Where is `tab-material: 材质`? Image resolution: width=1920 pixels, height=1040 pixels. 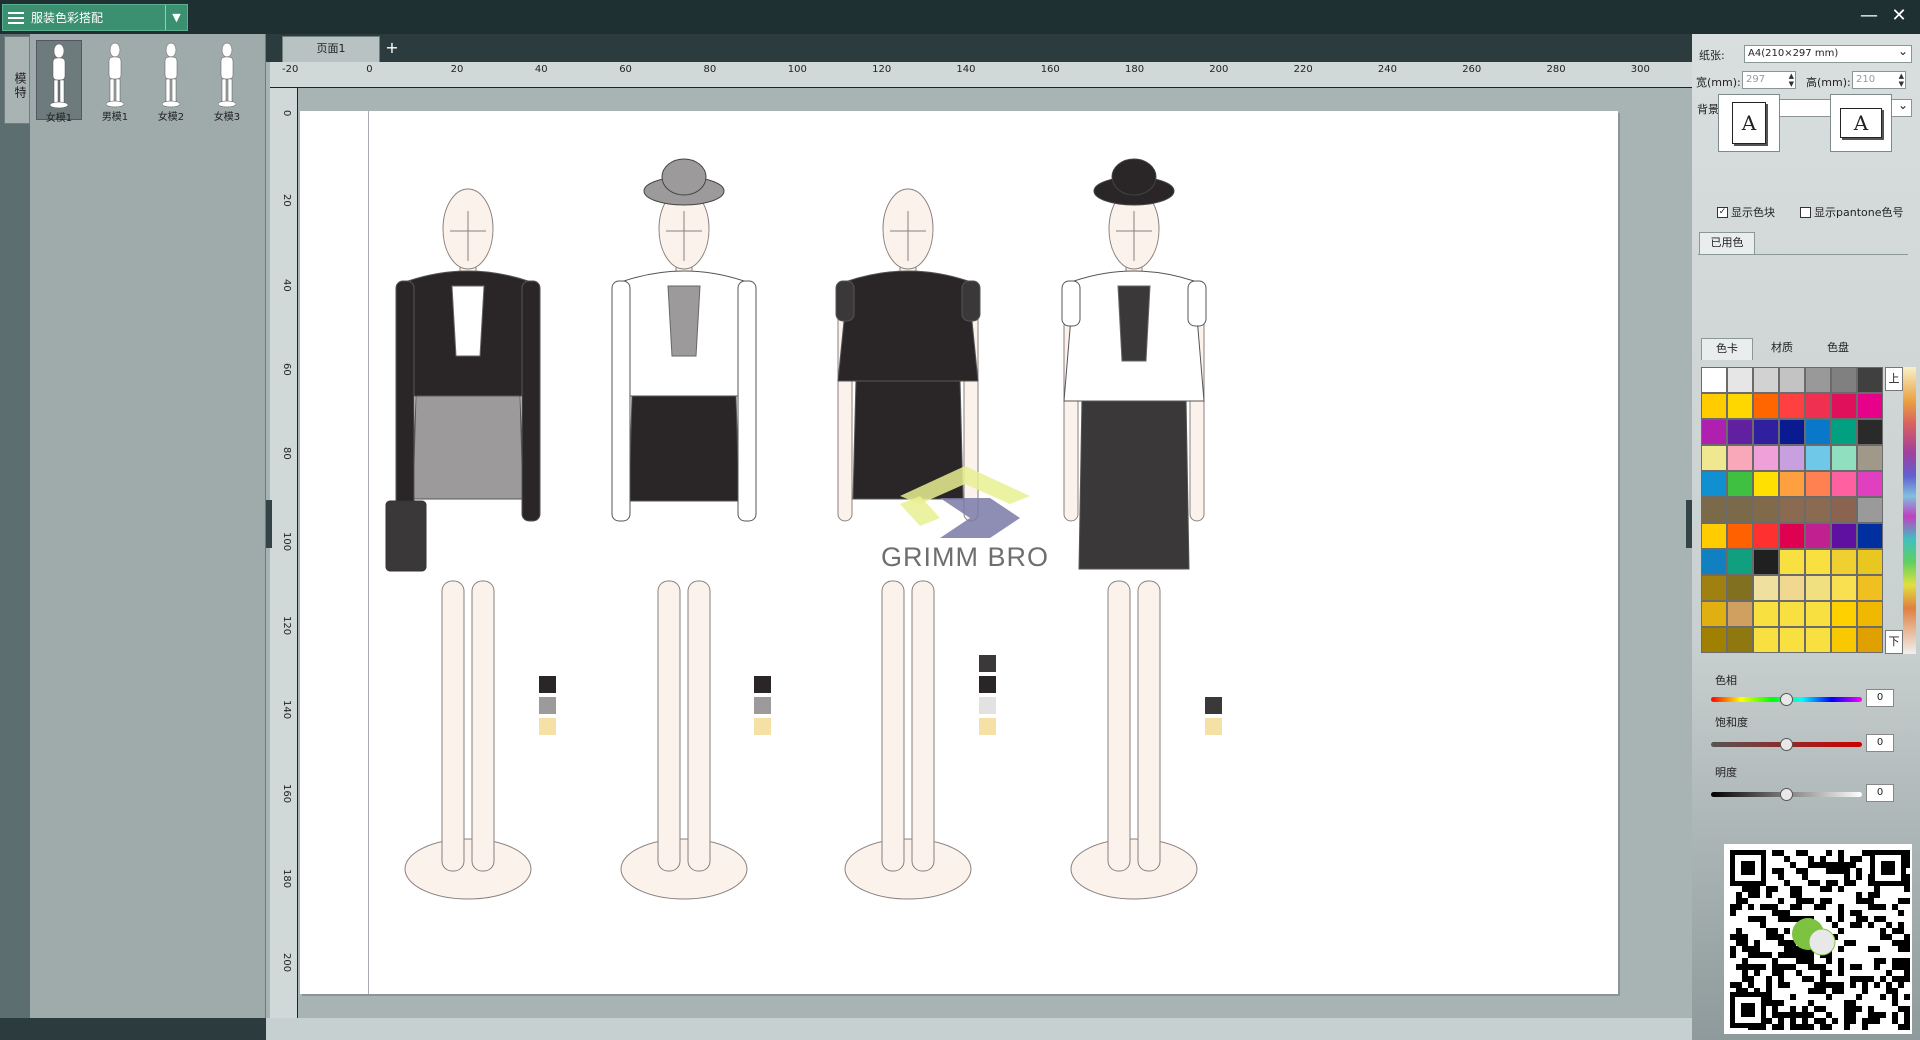
tab-material: 材质 is located at coordinates (1782, 349).